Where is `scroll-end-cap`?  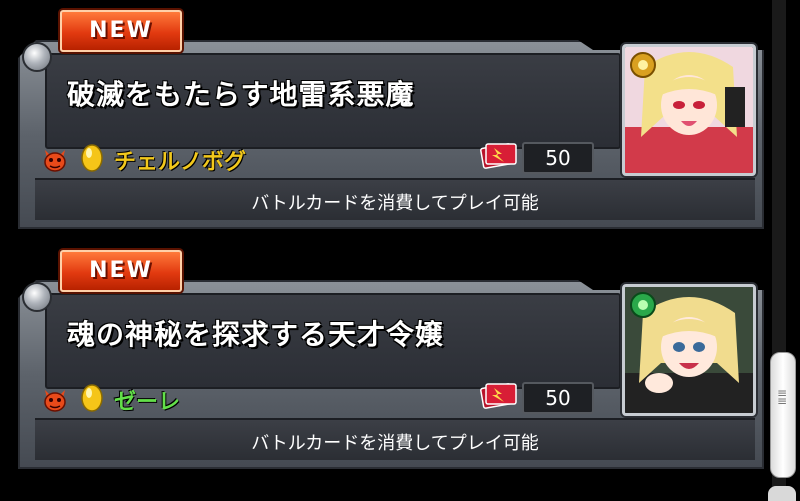 scroll-end-cap is located at coordinates (782, 493).